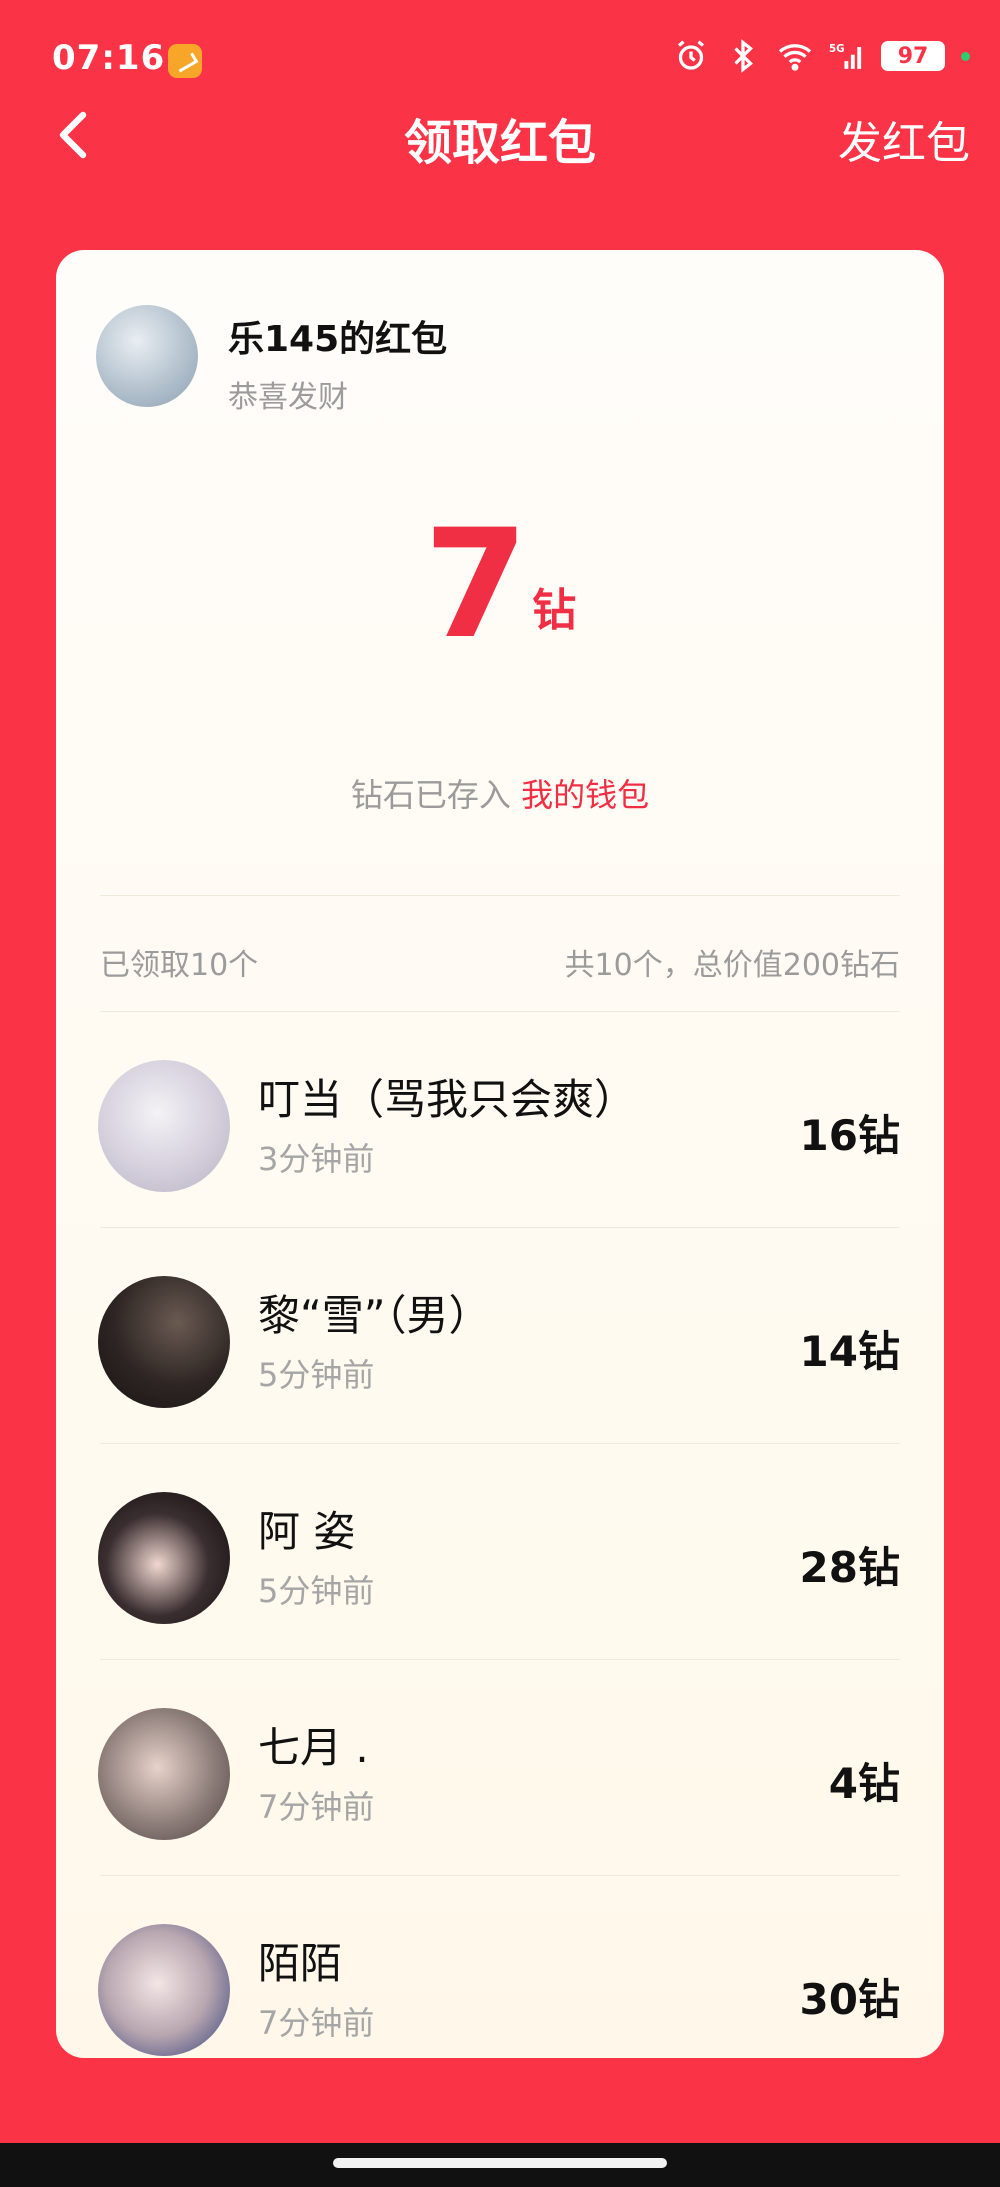 This screenshot has width=1000, height=2187. I want to click on privacy-dot, so click(965, 56).